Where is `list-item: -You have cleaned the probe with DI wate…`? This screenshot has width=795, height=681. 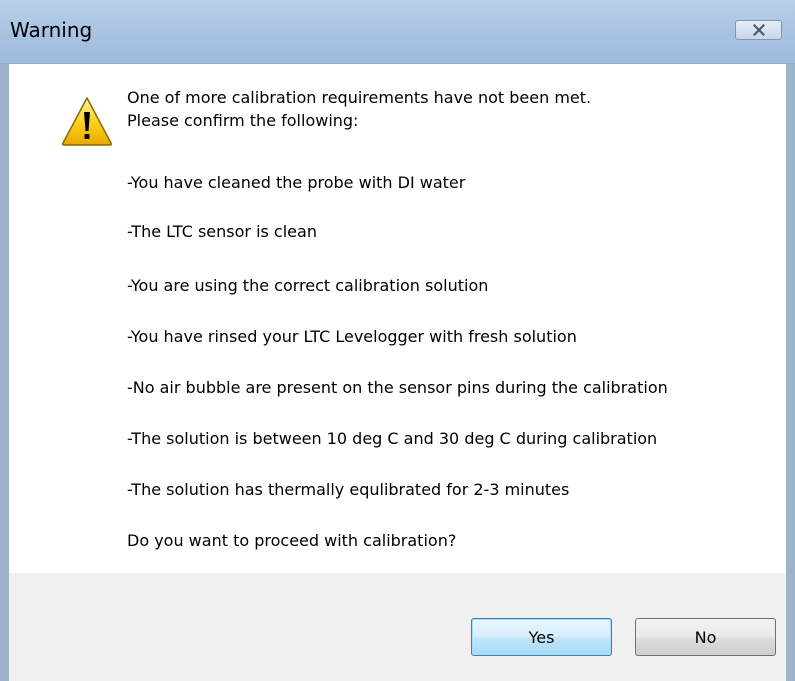 list-item: -You have cleaned the probe with DI wate… is located at coordinates (296, 182).